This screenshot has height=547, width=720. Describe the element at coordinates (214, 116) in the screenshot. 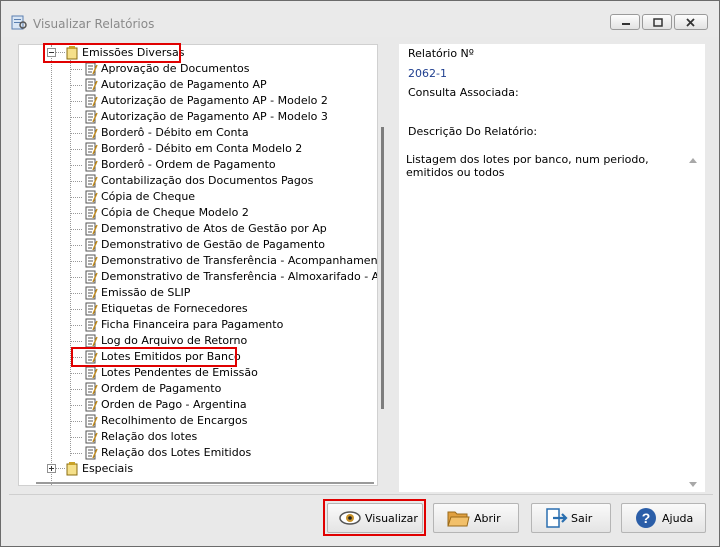

I see `tree-item-label: Autorização de Pagamento AP - Modelo 3` at that location.